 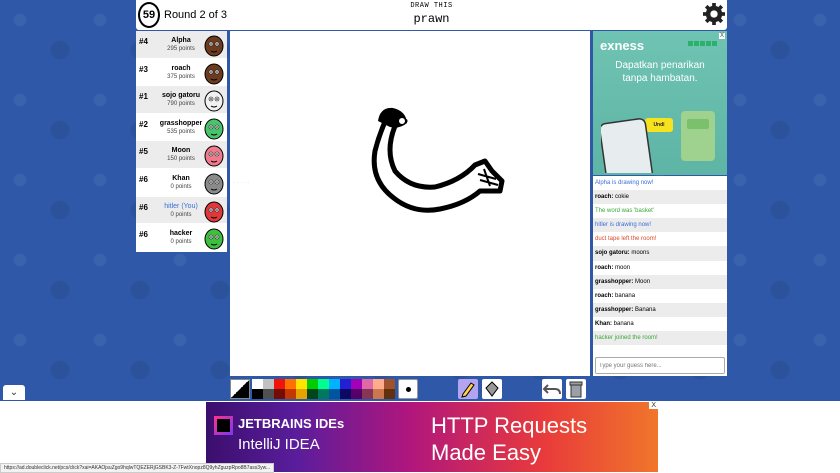 What do you see at coordinates (623, 267) in the screenshot?
I see `chat-text: moon` at bounding box center [623, 267].